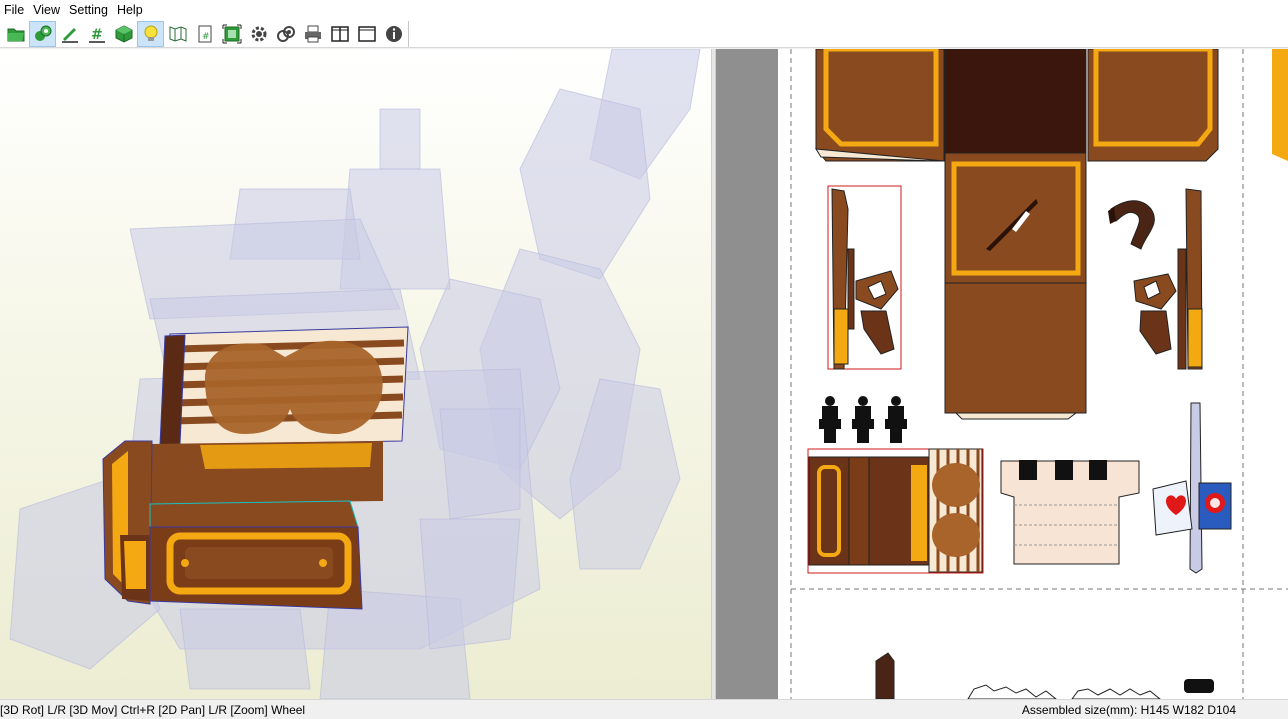 Image resolution: width=1288 pixels, height=719 pixels. I want to click on gear-button, so click(258, 34).